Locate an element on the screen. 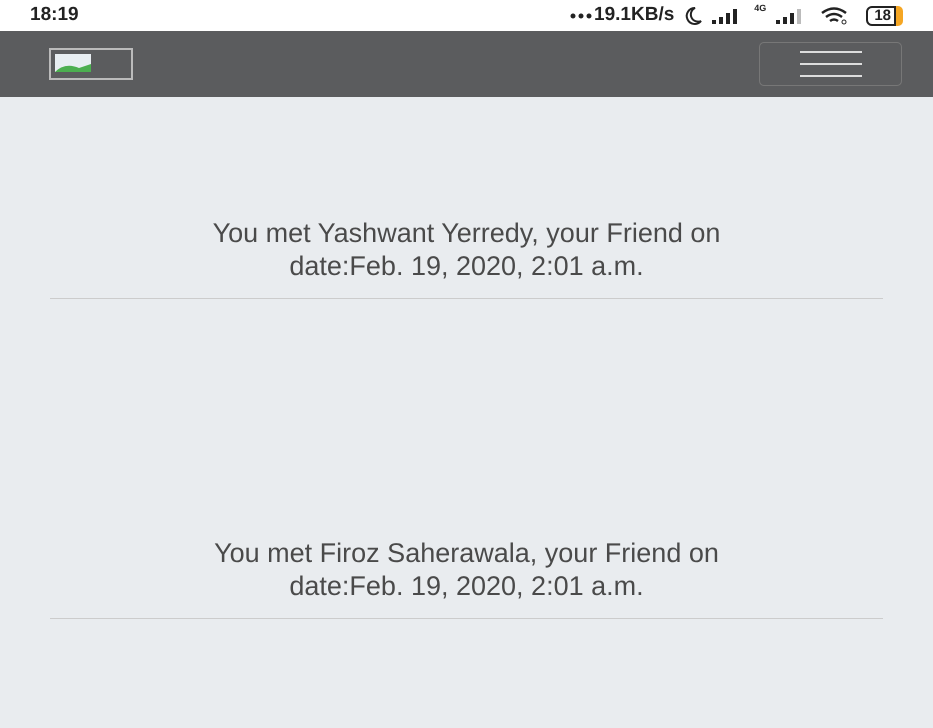 Image resolution: width=933 pixels, height=728 pixels. network-type: 4G is located at coordinates (760, 9).